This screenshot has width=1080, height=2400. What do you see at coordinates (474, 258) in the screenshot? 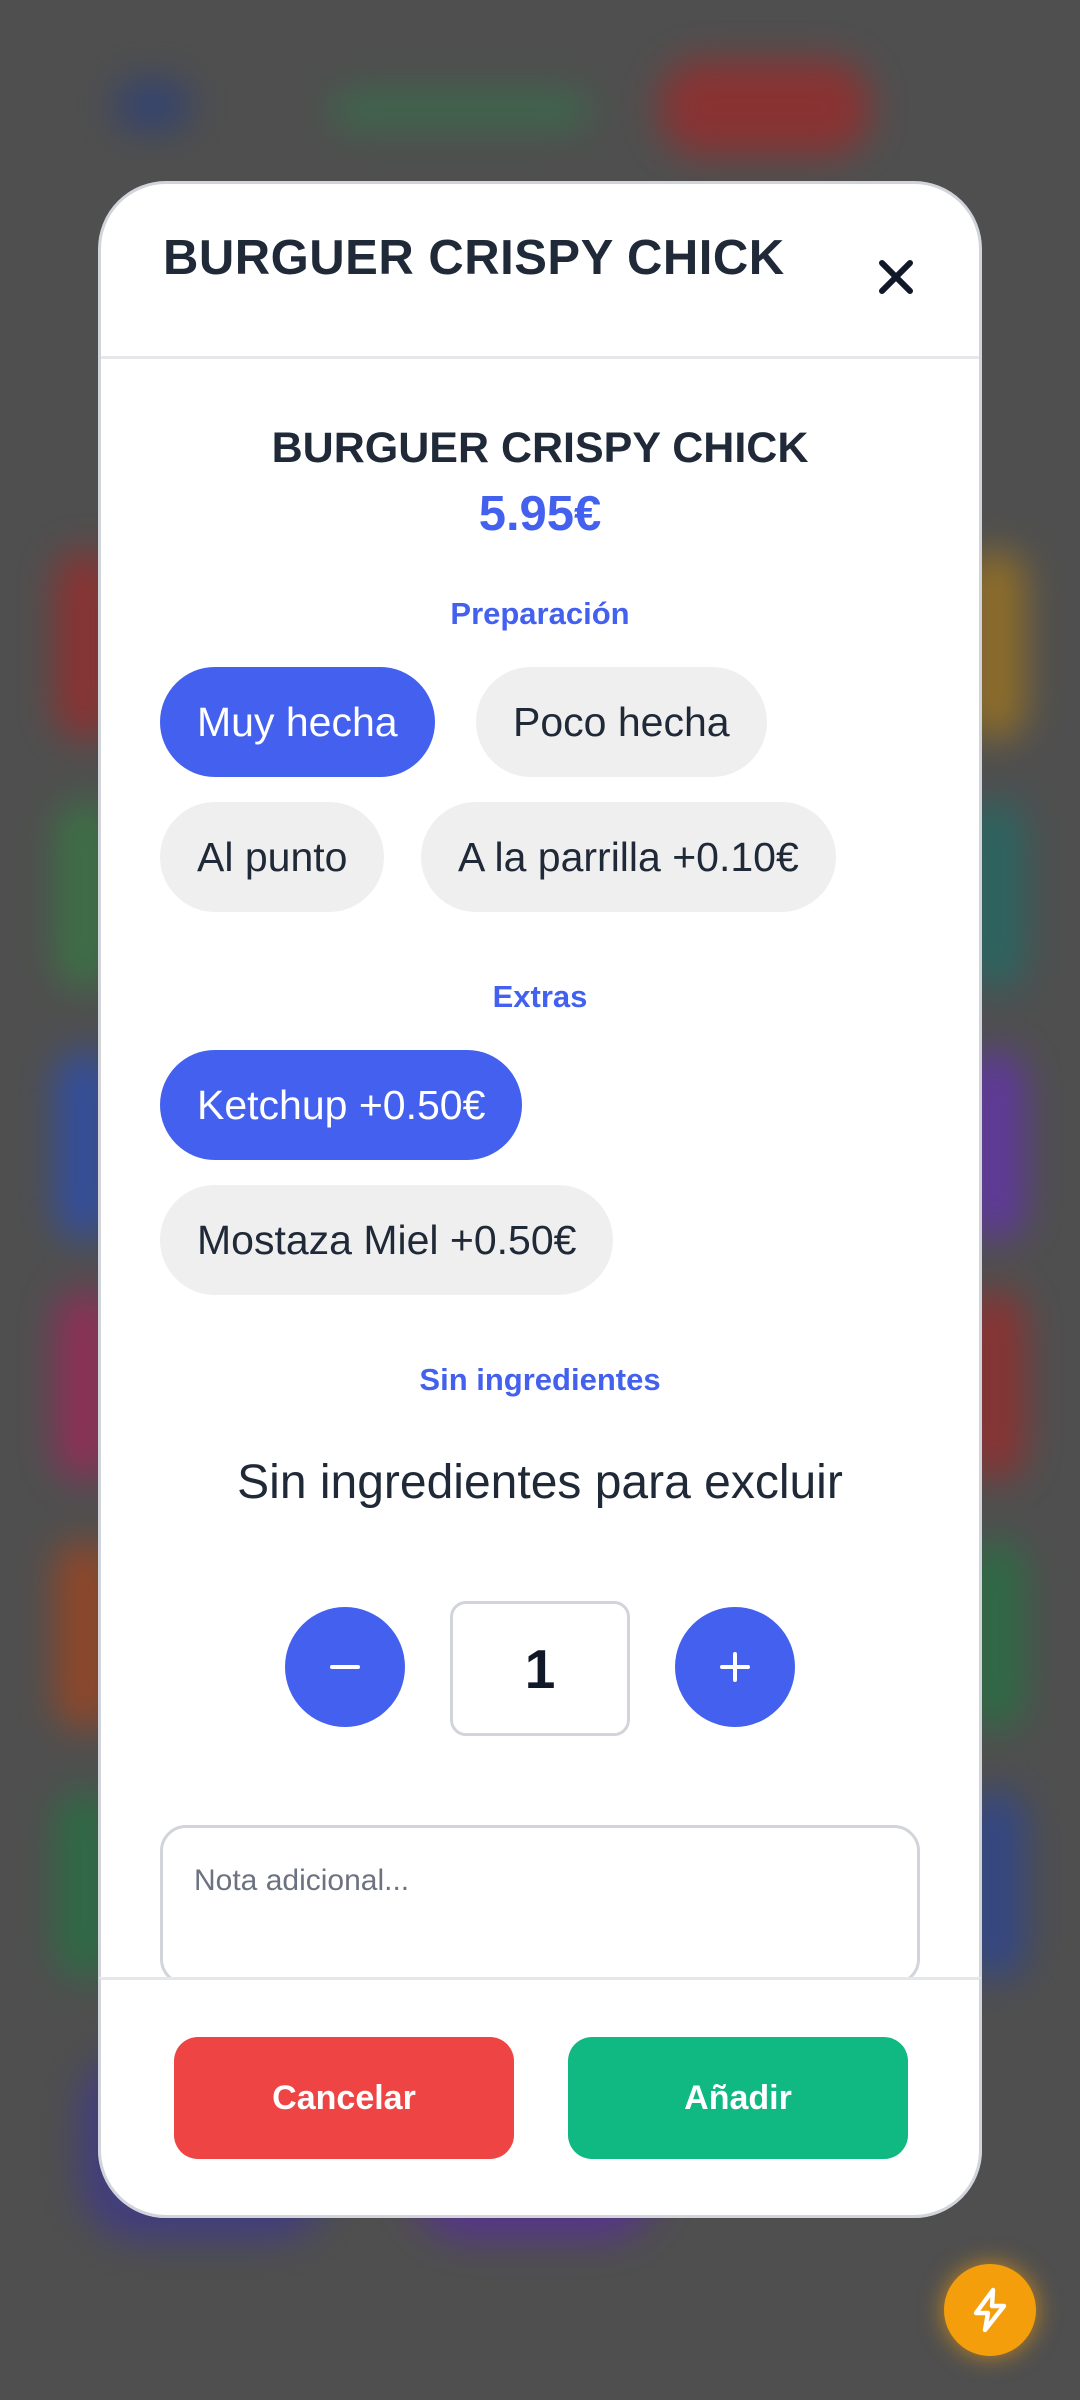
I see `modal-title: BURGUER CRISPY CHICK` at bounding box center [474, 258].